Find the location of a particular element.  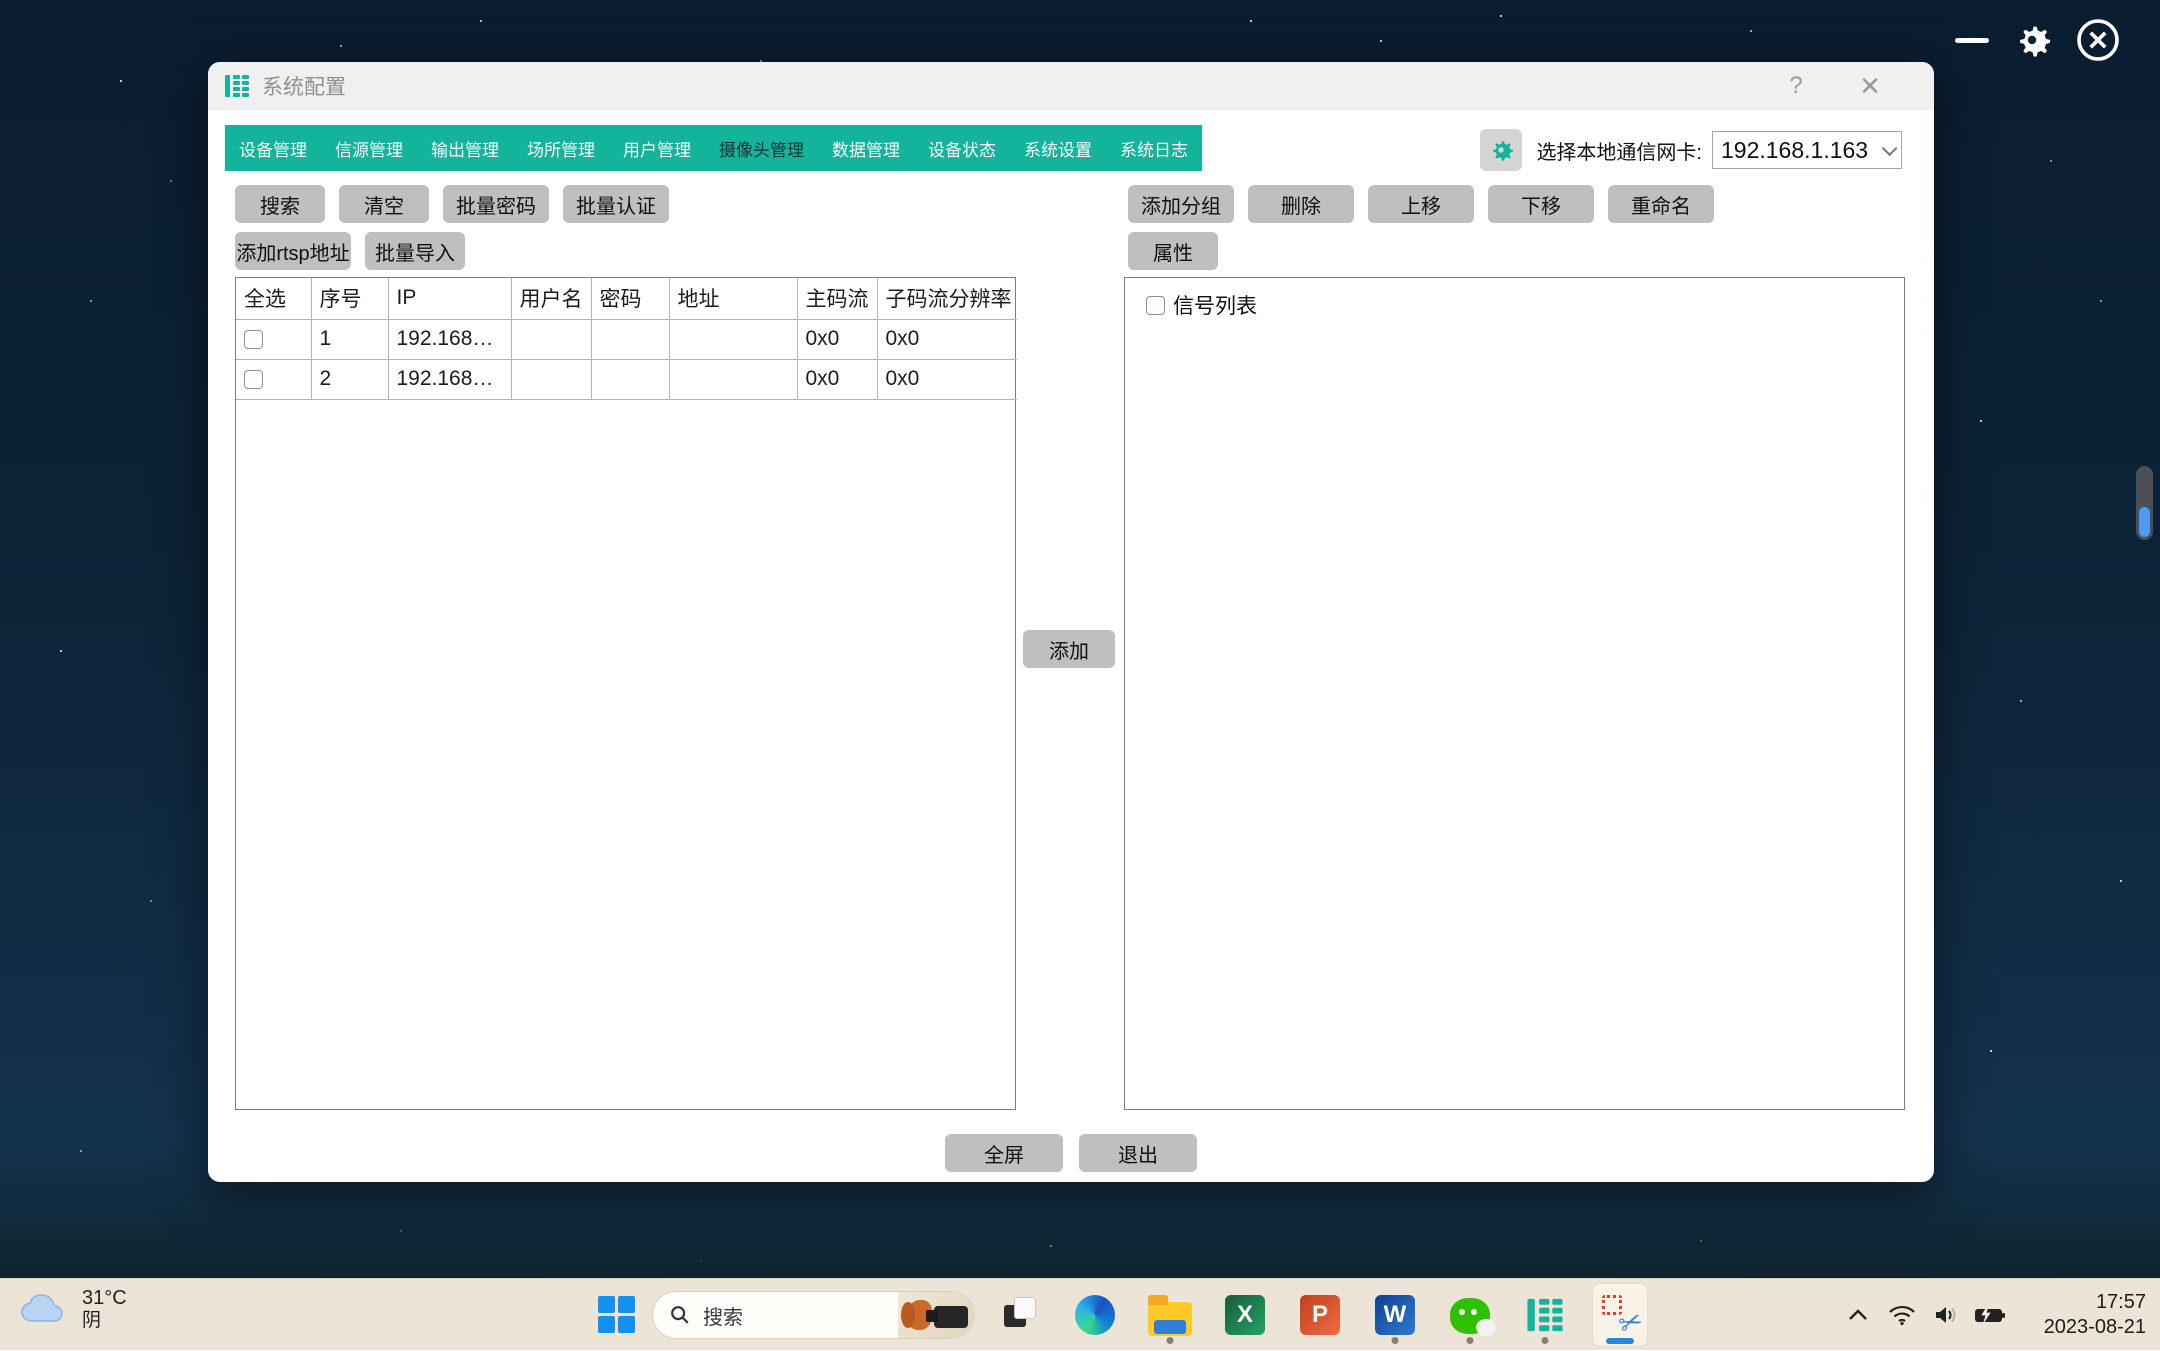

col-select-all: 全选 is located at coordinates (274, 299).